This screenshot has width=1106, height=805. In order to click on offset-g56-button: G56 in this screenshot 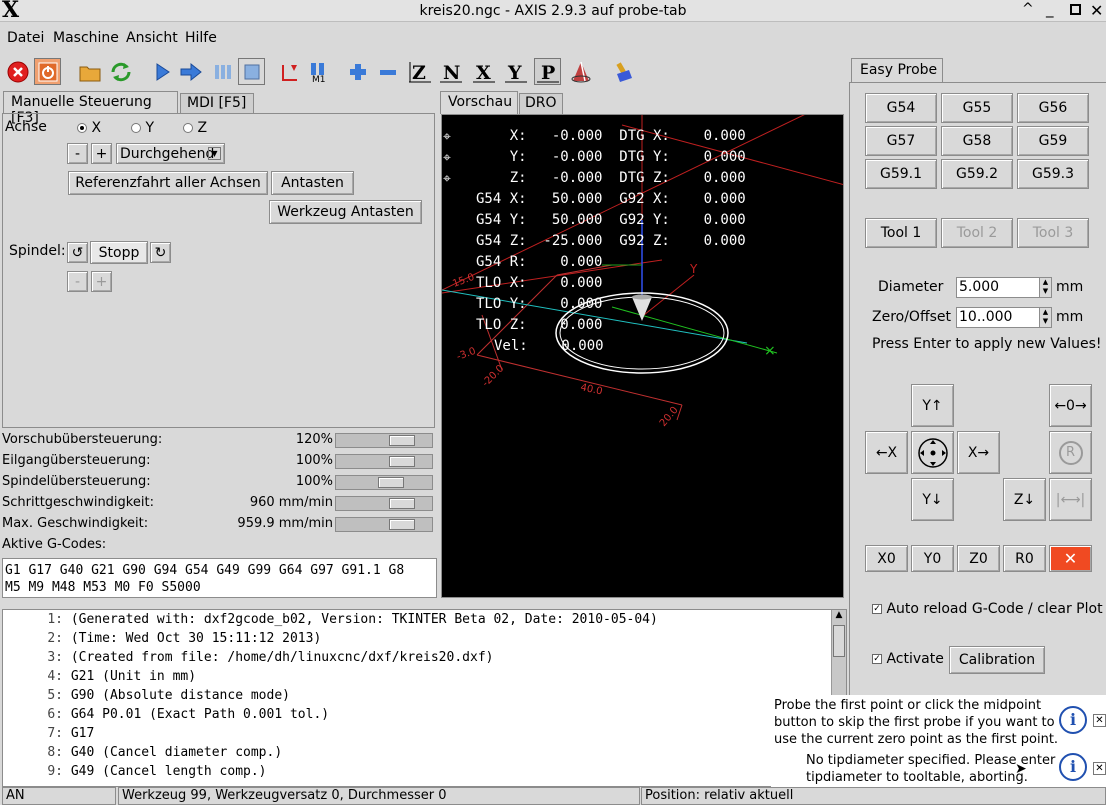, I will do `click(1053, 108)`.